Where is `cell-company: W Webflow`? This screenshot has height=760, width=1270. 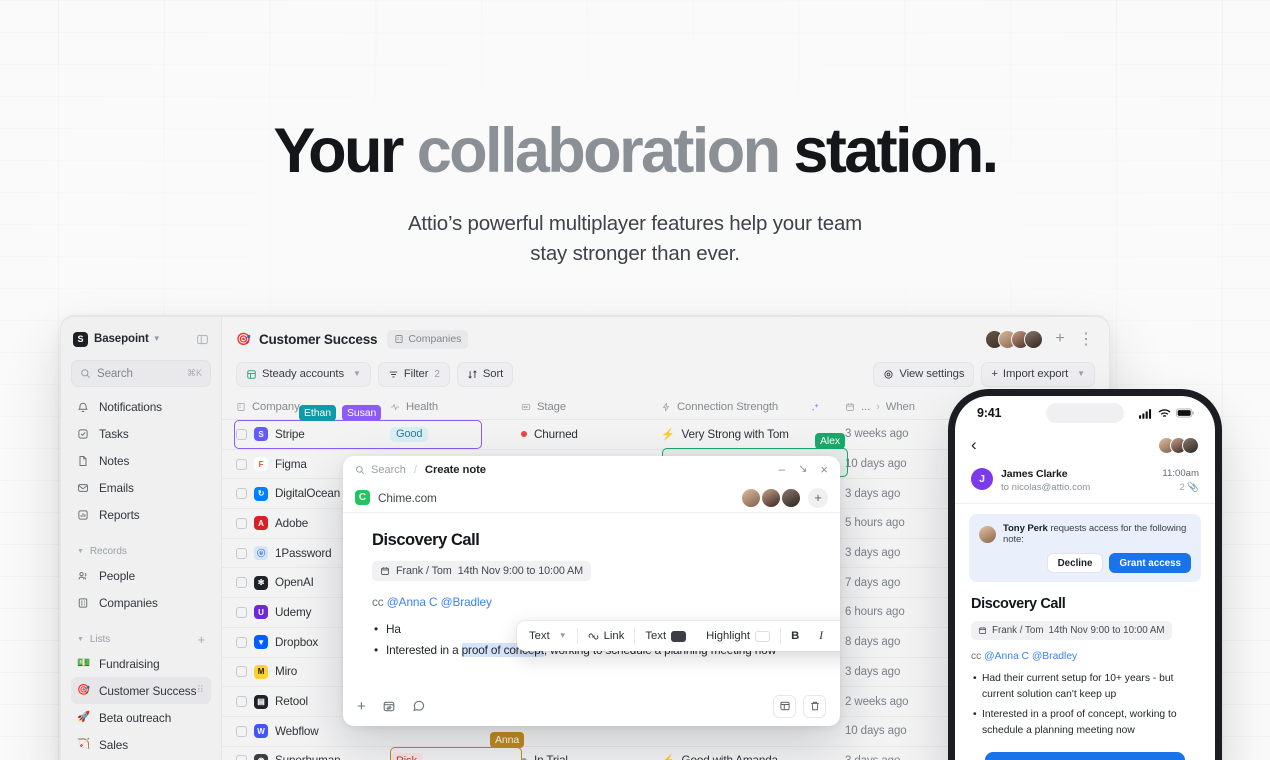
cell-company: W Webflow is located at coordinates (306, 731).